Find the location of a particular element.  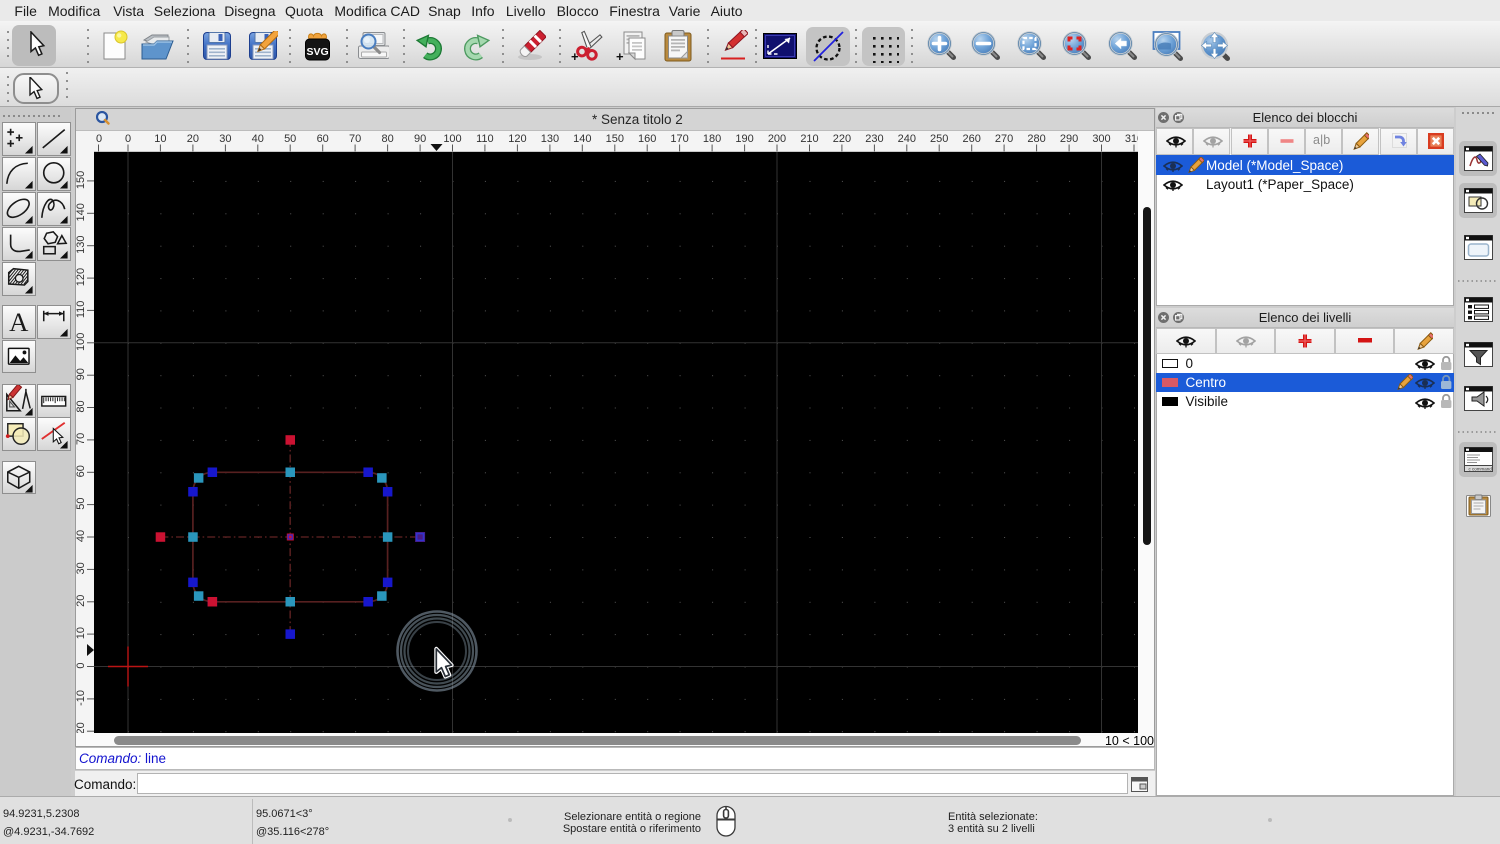

svg-text: 220 is located at coordinates (841, 139).